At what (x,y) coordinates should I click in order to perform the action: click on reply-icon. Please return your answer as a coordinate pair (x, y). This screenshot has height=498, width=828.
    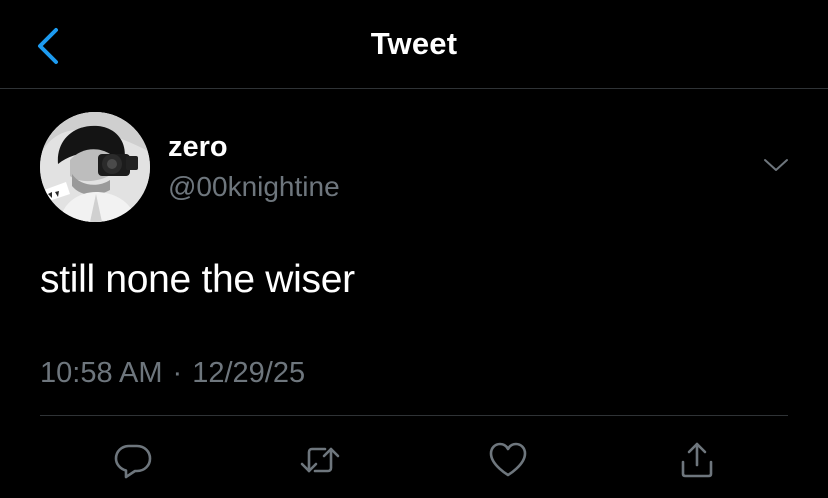
    Looking at the image, I should click on (133, 461).